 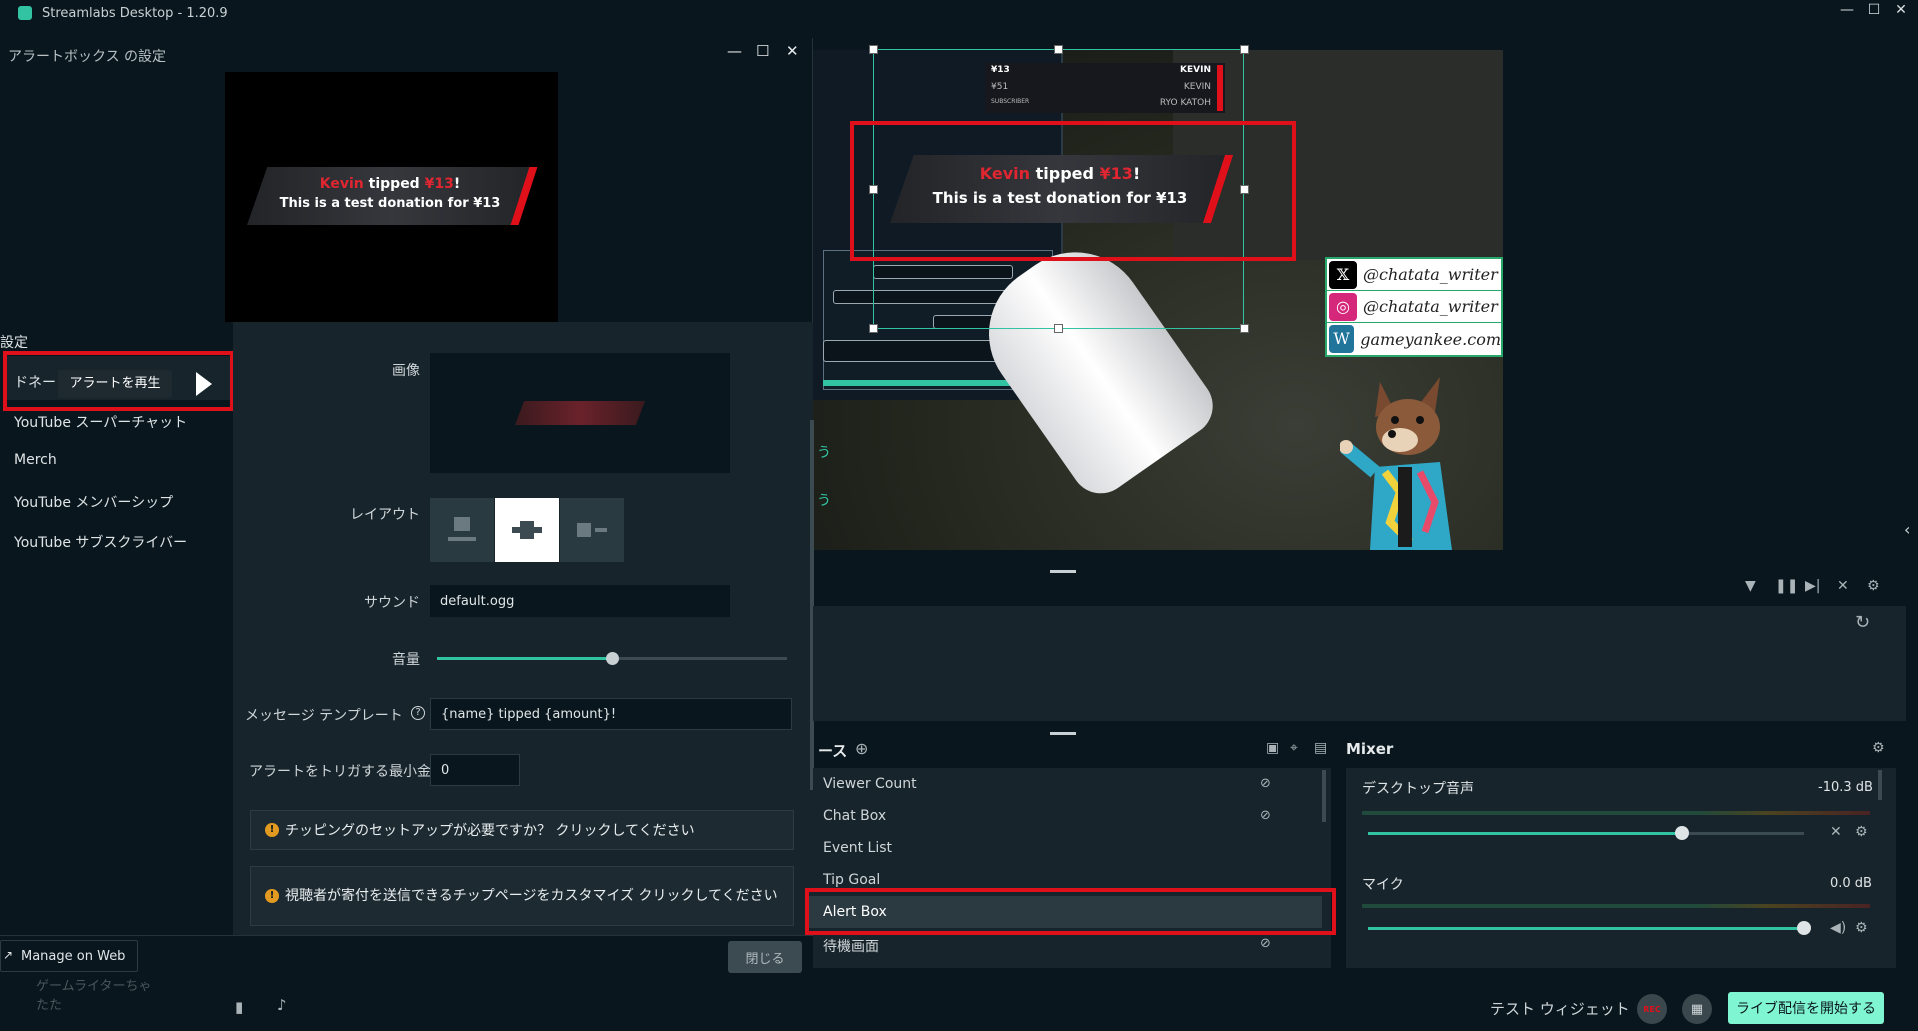 What do you see at coordinates (1851, 883) in the screenshot?
I see `mixer-channel-db: 0.0 dB` at bounding box center [1851, 883].